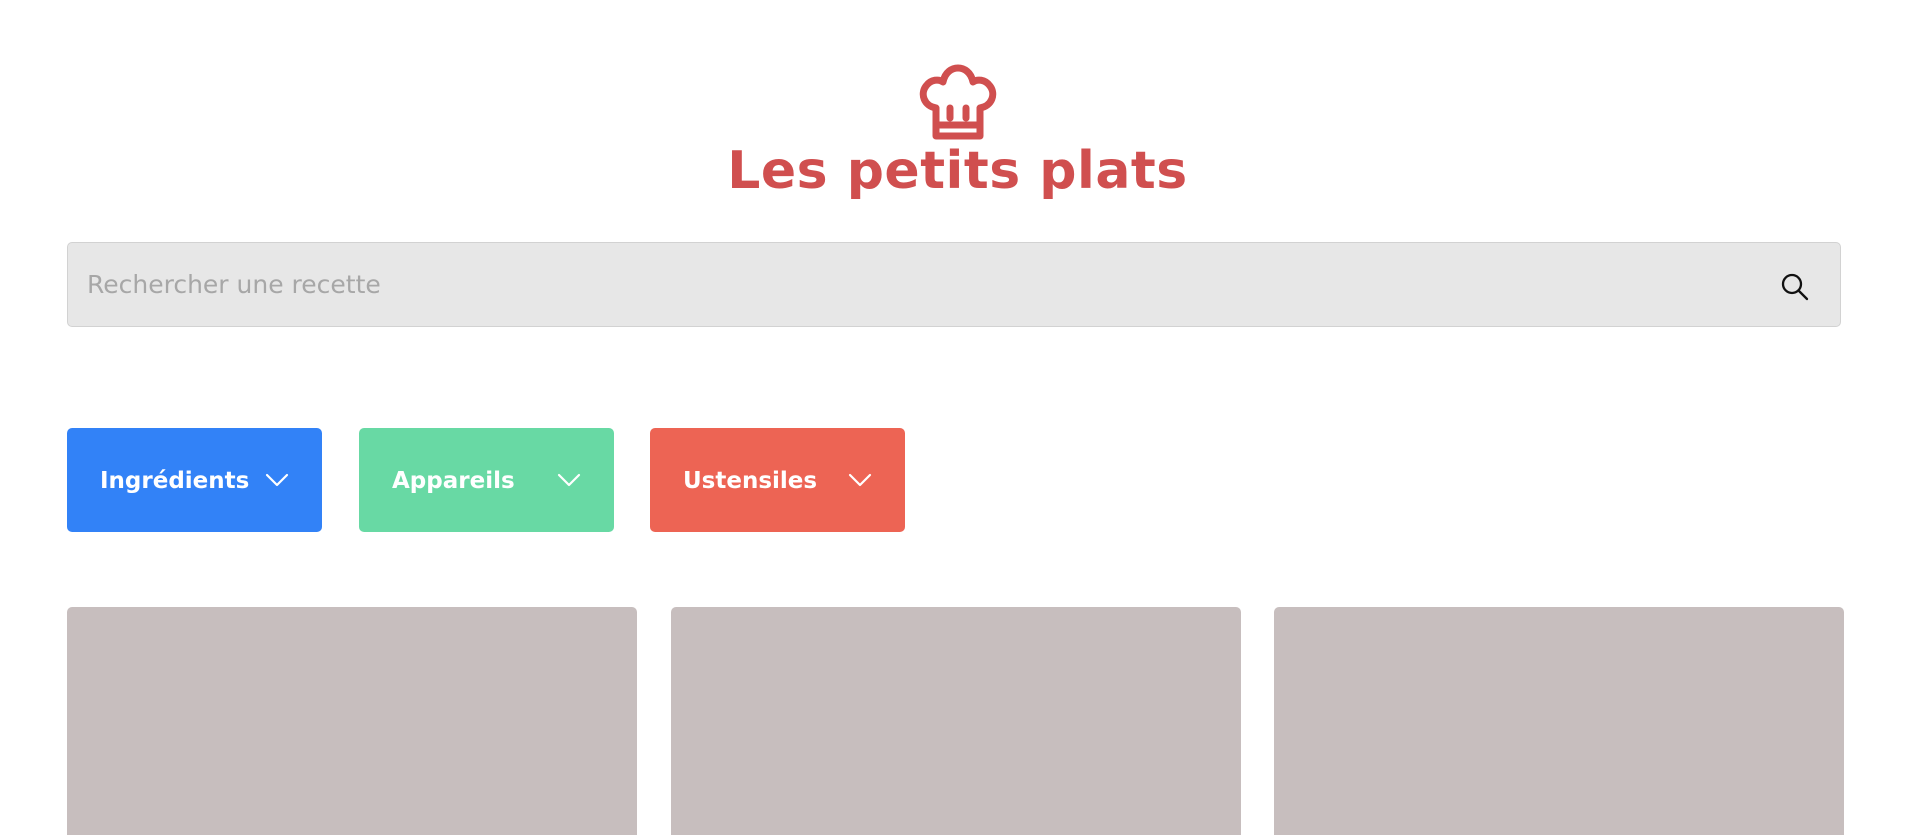  I want to click on filter-appareils: Appareils, so click(486, 480).